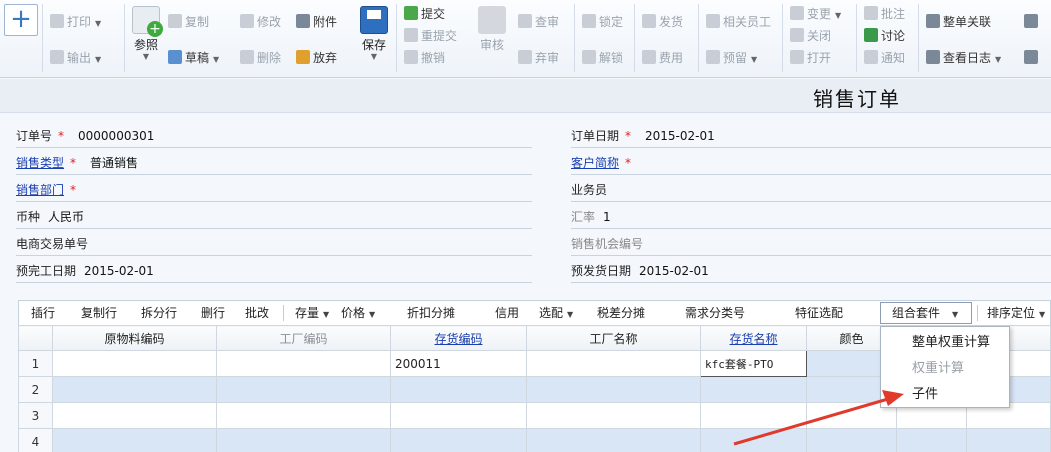  I want to click on reference-button: + 参照 ▼, so click(146, 32).